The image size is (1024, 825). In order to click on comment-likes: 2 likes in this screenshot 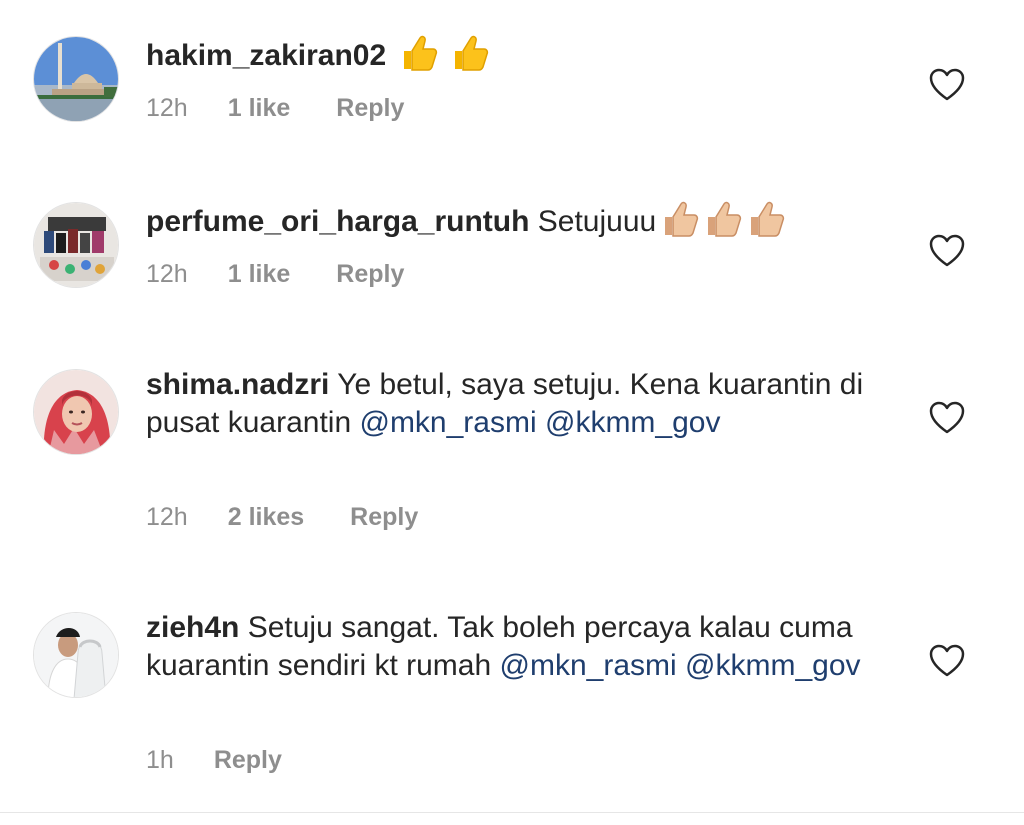, I will do `click(266, 517)`.